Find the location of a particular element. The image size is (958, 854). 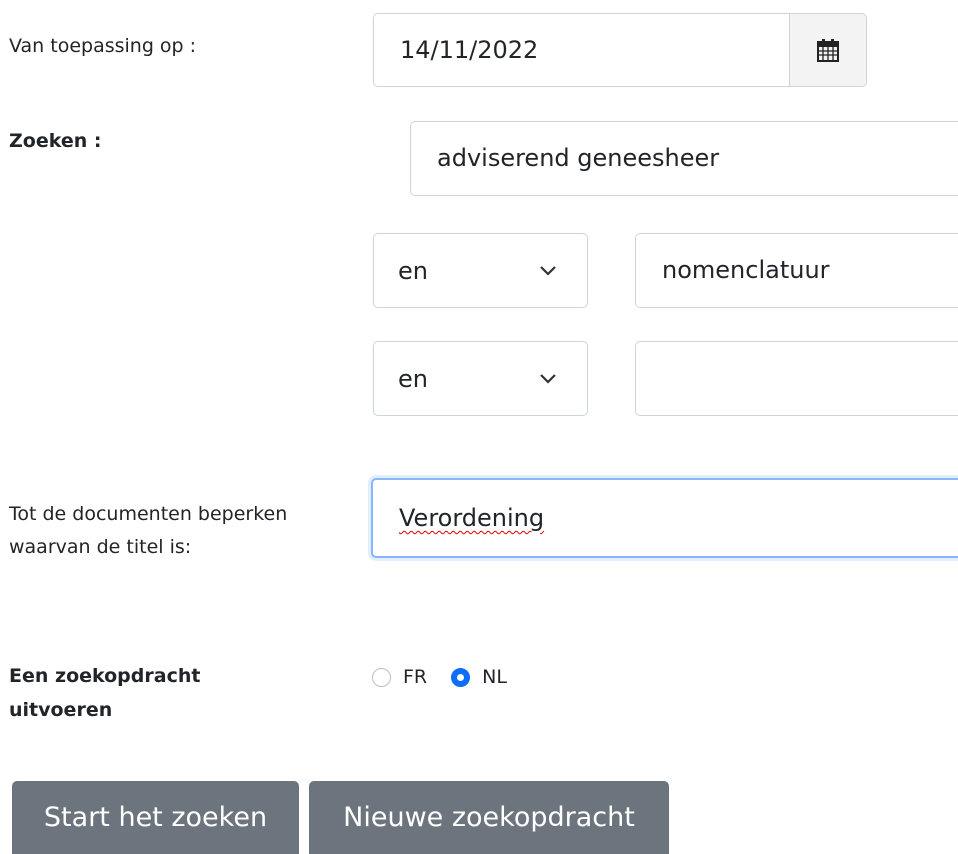

operator-value-1: en is located at coordinates (413, 270).